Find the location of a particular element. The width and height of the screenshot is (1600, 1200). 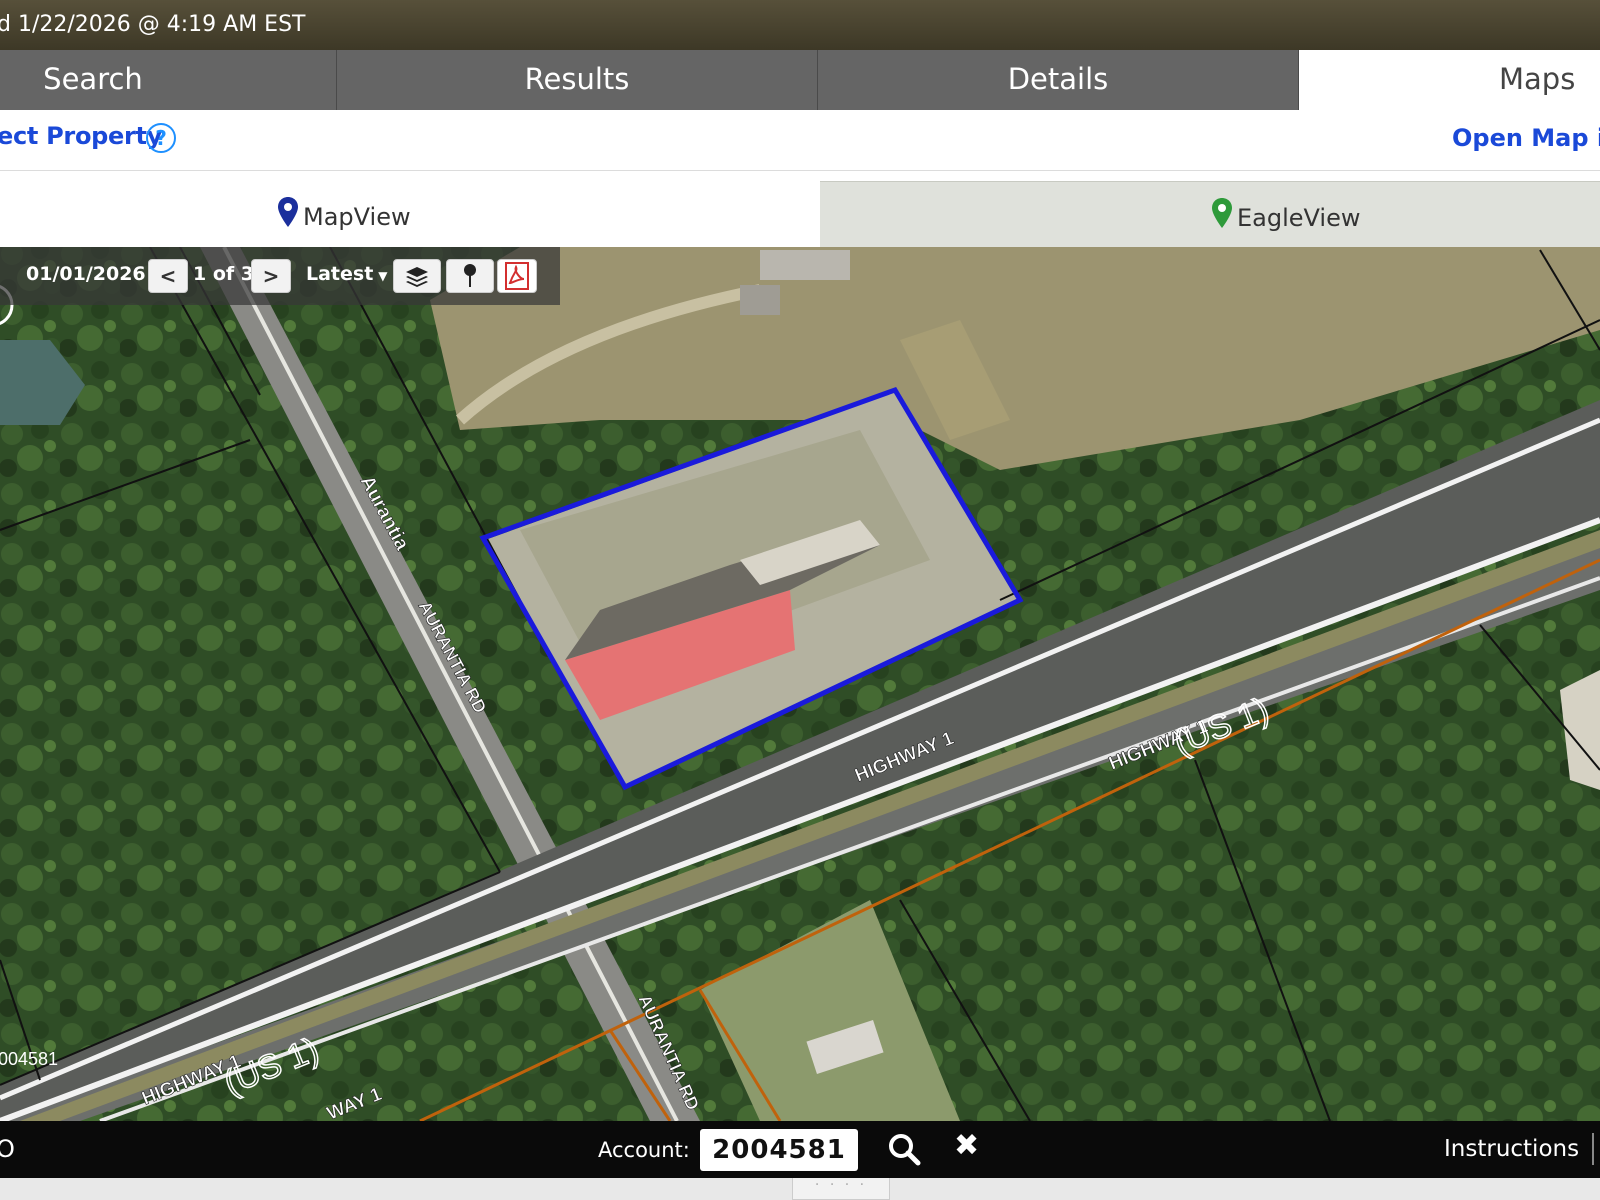

footer-strip: · · · · is located at coordinates (800, 1189).